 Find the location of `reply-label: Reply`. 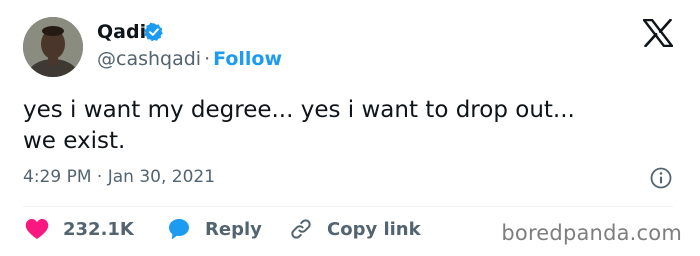

reply-label: Reply is located at coordinates (233, 229).